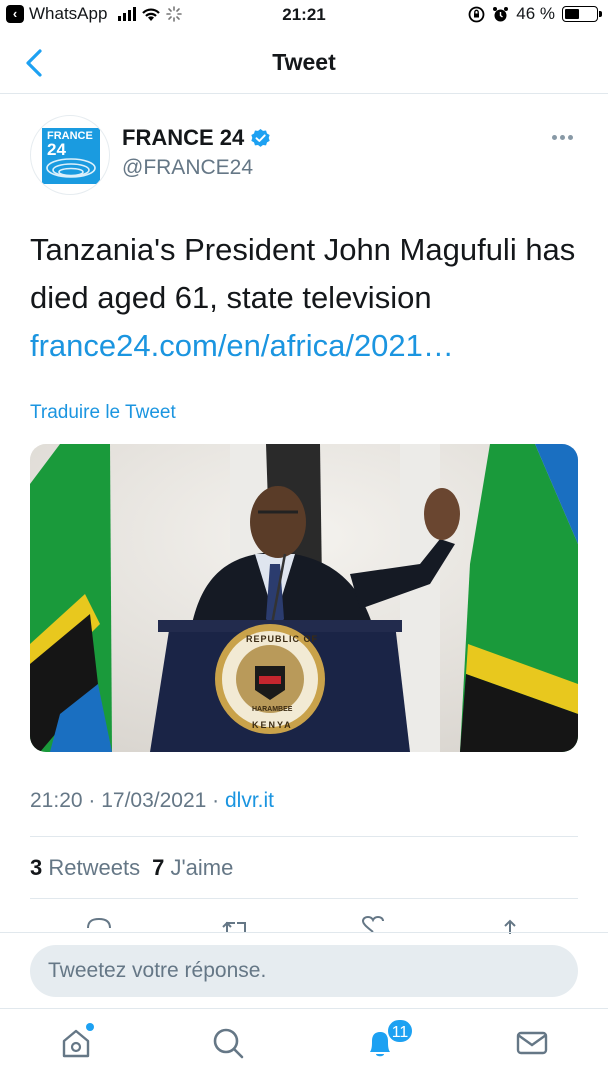 Image resolution: width=608 pixels, height=1080 pixels. Describe the element at coordinates (36, 867) in the screenshot. I see `retweets-count: 3` at that location.